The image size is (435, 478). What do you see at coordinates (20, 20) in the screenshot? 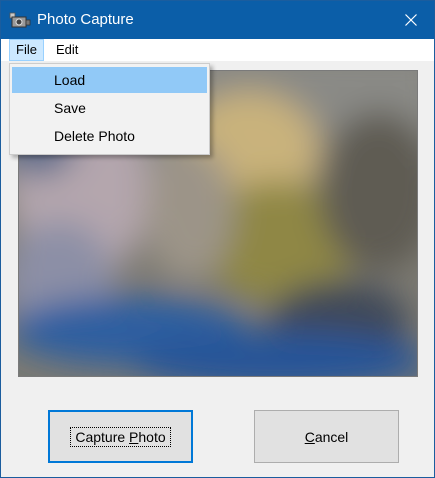
I see `camera-icon` at bounding box center [20, 20].